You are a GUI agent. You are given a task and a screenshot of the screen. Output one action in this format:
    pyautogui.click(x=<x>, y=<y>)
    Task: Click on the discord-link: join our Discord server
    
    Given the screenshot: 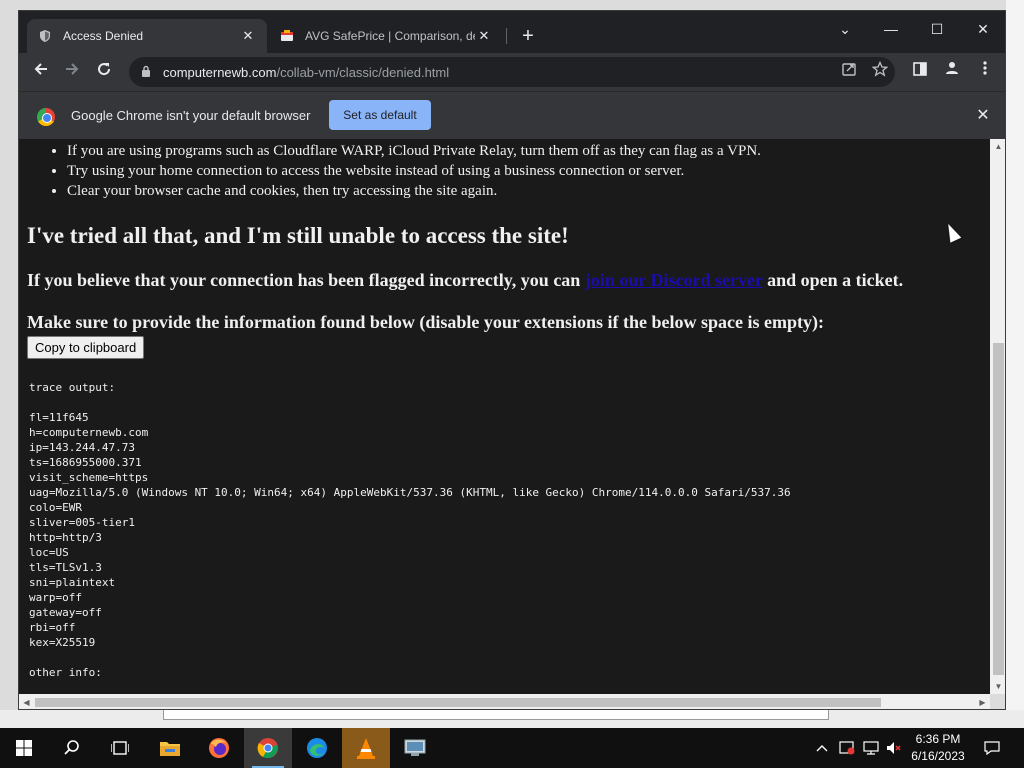 What is the action you would take?
    pyautogui.click(x=674, y=280)
    